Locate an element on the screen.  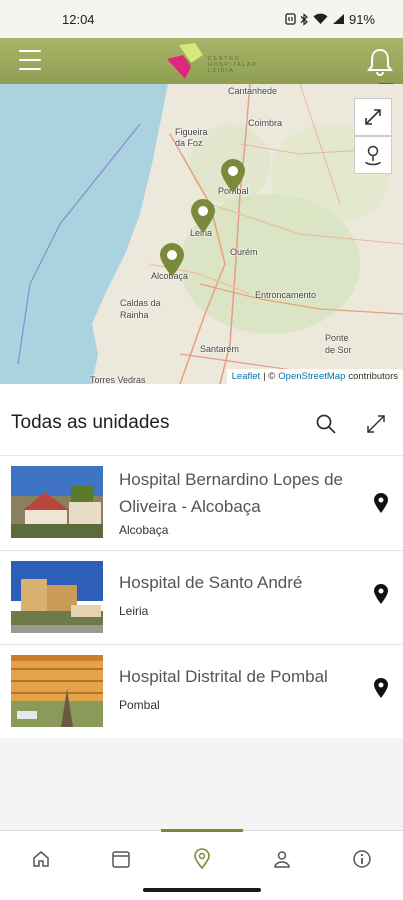
hospital-logo: CENTRO HOSPITALAR LEIRIA is located at coordinates (211, 61).